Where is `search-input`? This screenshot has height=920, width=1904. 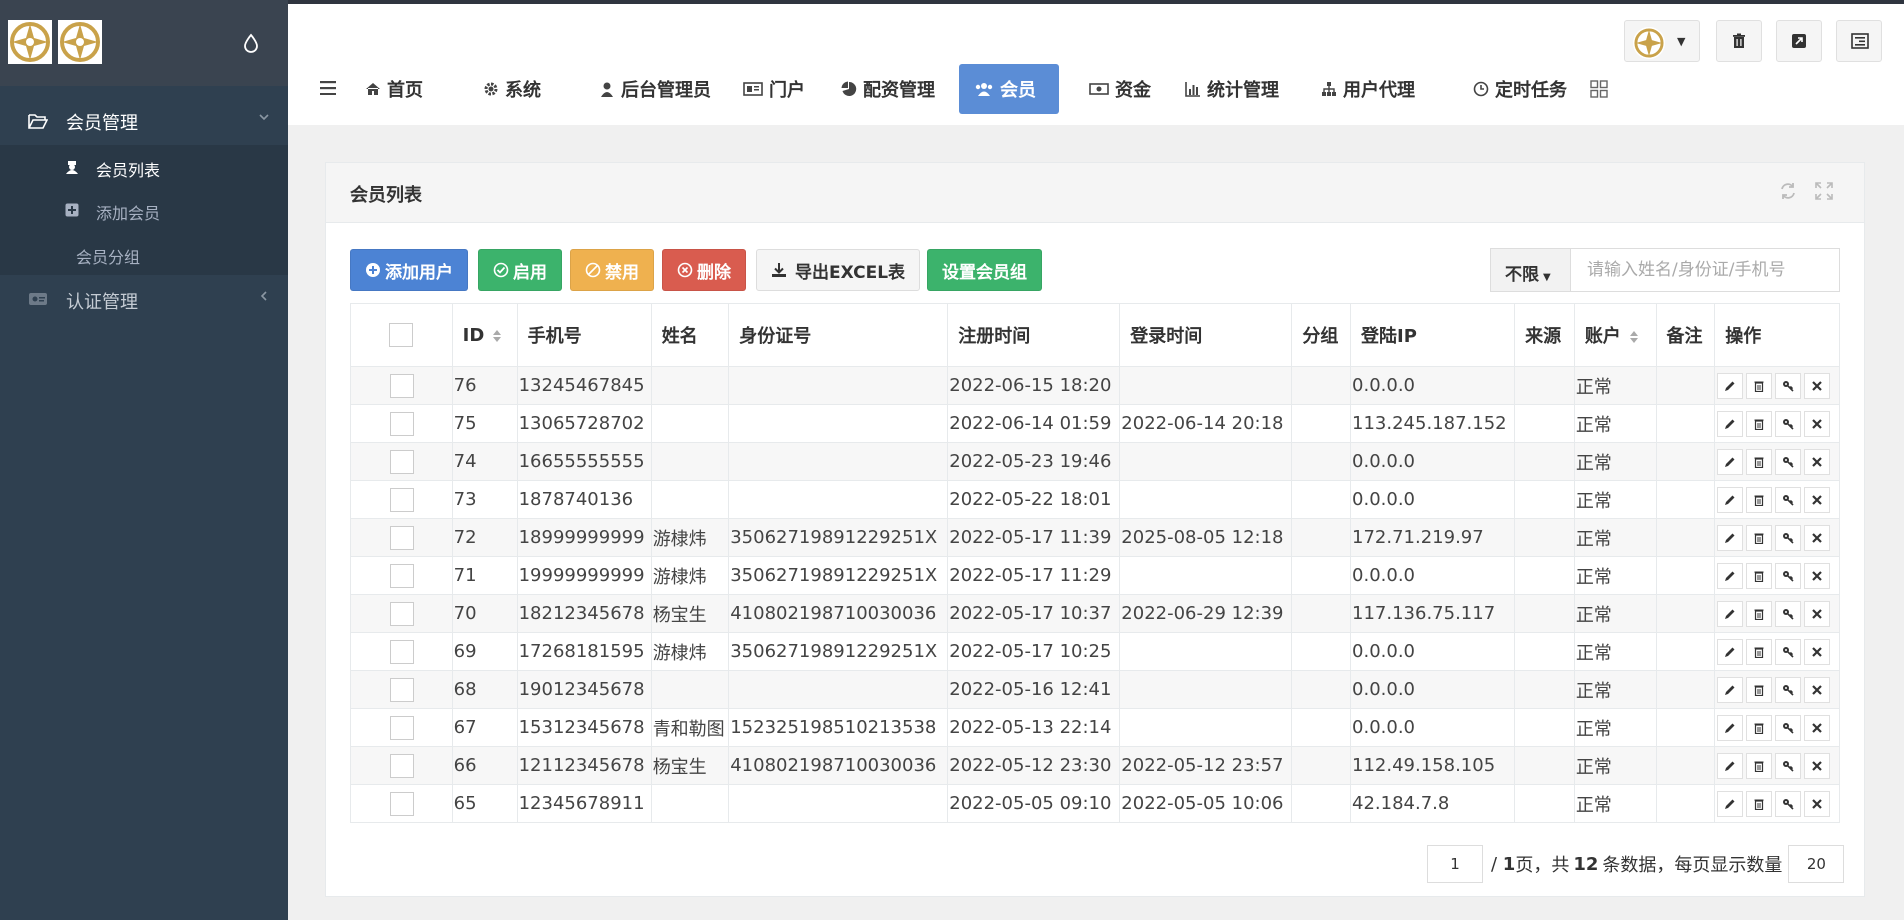 search-input is located at coordinates (1705, 270).